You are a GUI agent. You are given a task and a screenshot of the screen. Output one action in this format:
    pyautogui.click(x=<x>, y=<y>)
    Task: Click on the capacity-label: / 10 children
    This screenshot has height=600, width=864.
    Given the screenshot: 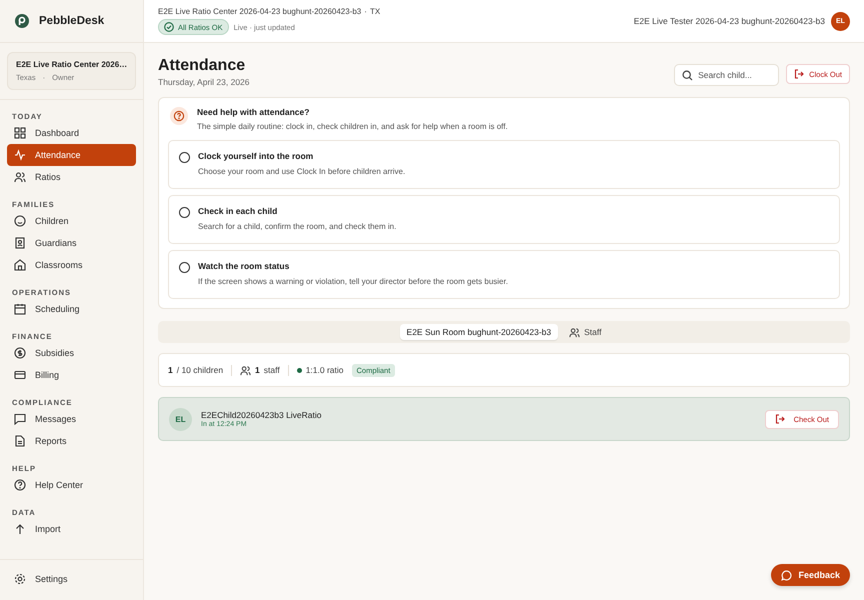 What is the action you would take?
    pyautogui.click(x=200, y=370)
    